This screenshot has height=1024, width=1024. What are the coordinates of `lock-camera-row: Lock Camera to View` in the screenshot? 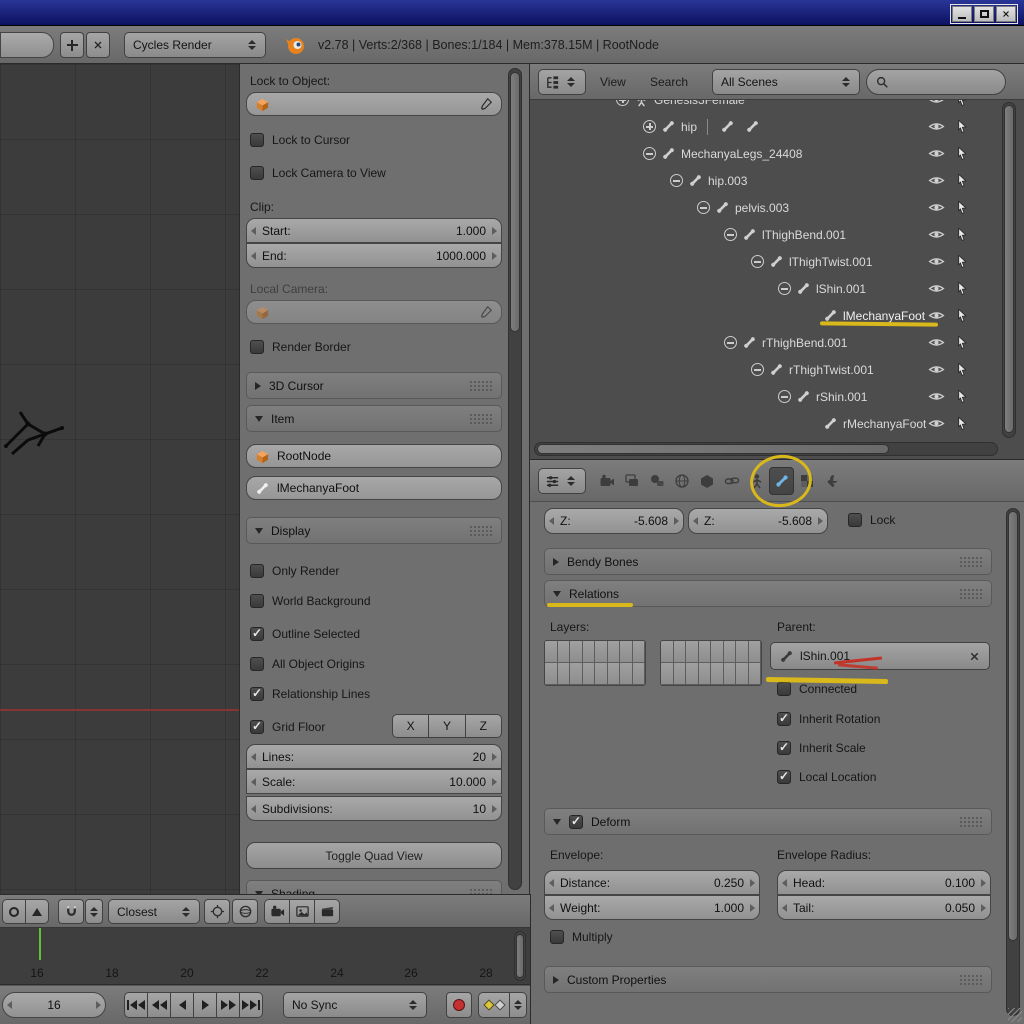 It's located at (318, 173).